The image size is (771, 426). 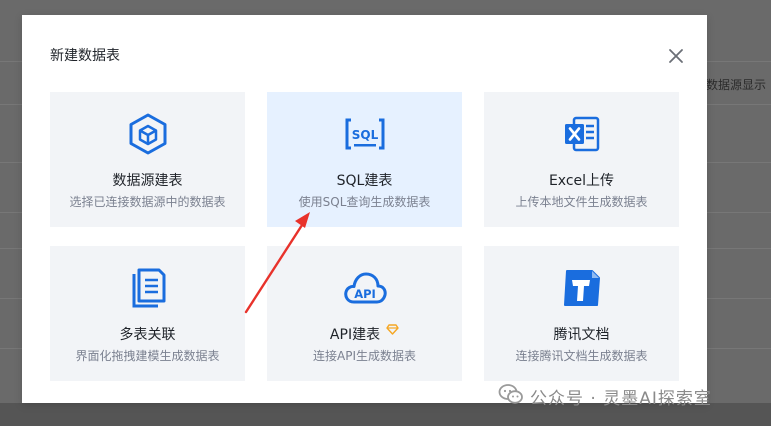 What do you see at coordinates (581, 181) in the screenshot?
I see `option-title: Excel上传` at bounding box center [581, 181].